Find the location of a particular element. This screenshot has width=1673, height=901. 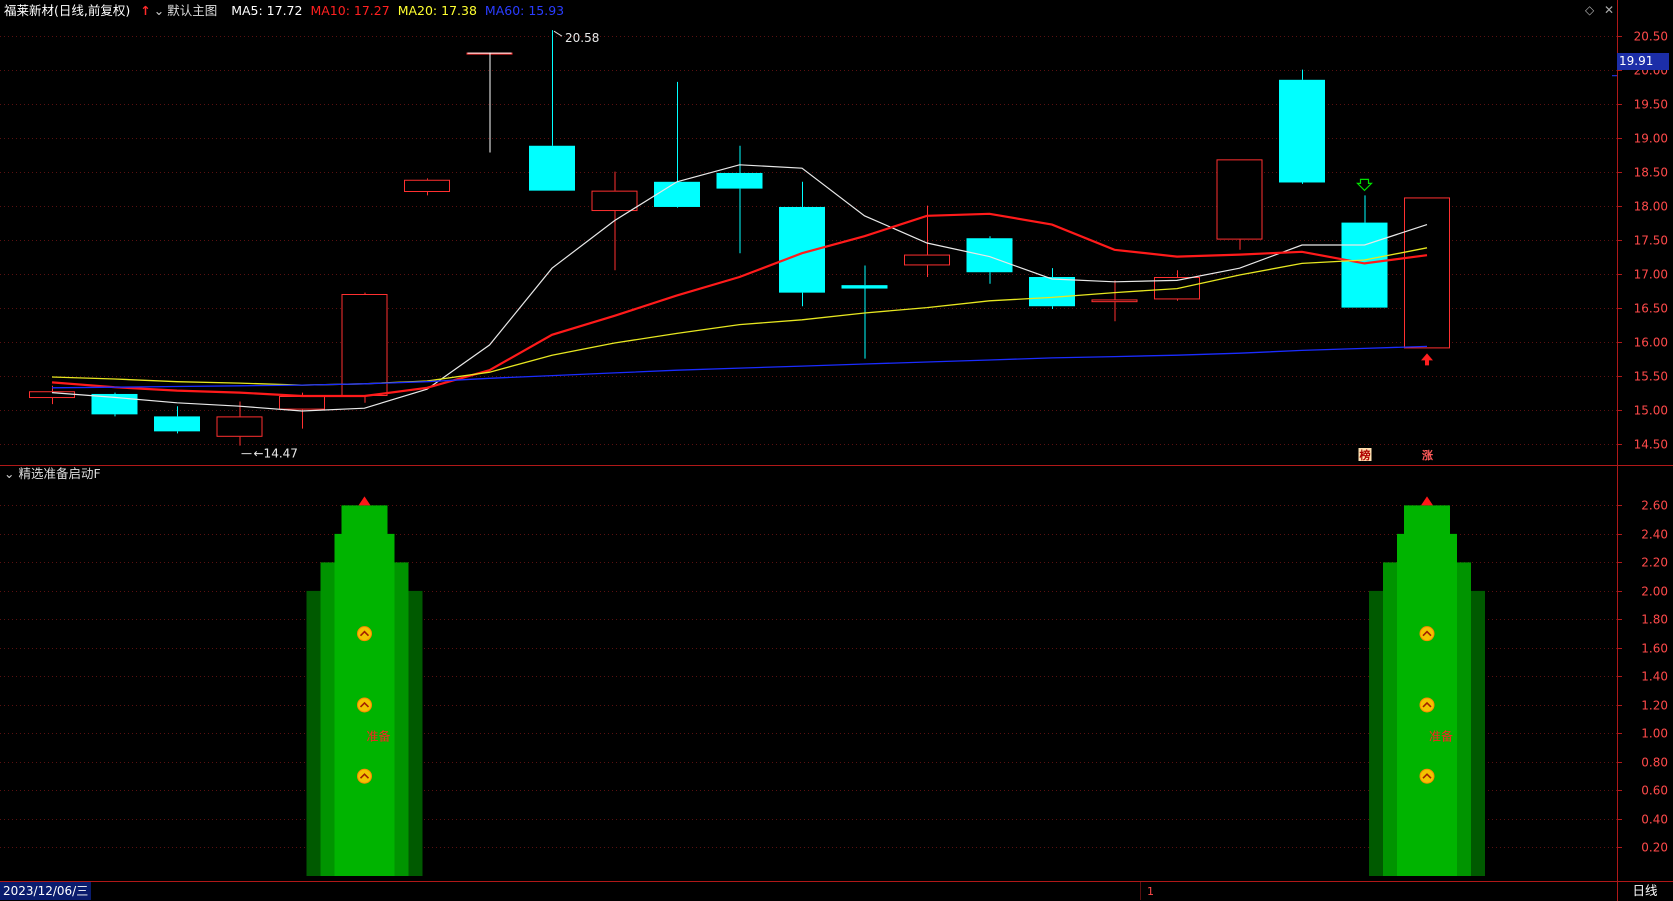

arrow-up-icon is located at coordinates (1427, 359).